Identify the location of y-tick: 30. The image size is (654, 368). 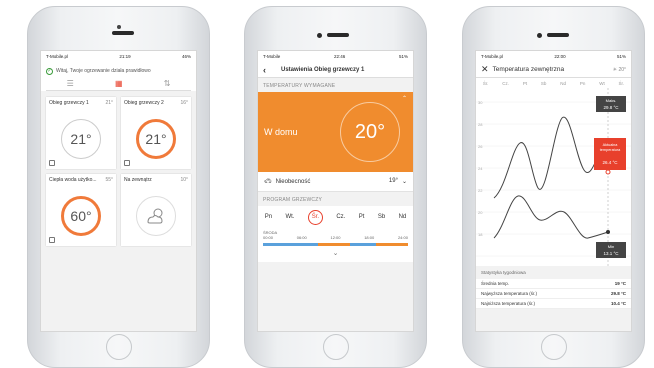
(480, 102).